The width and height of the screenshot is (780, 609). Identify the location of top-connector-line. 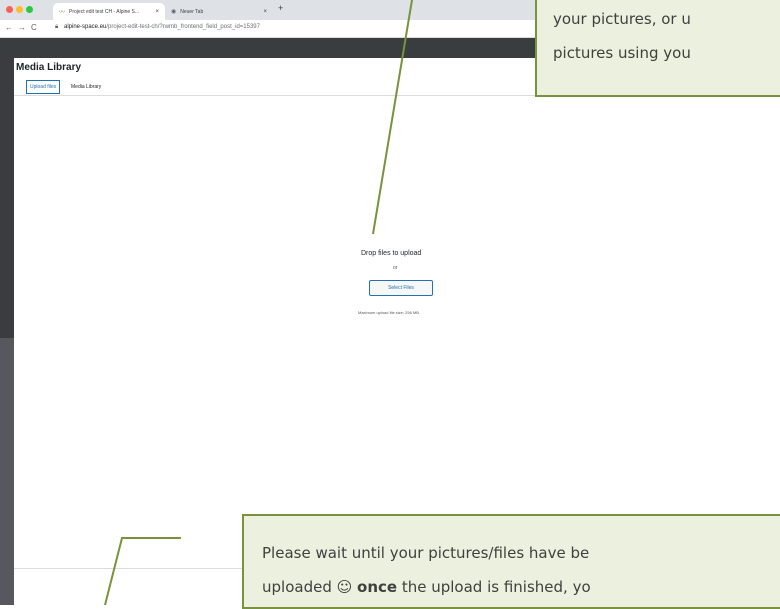
(392, 117).